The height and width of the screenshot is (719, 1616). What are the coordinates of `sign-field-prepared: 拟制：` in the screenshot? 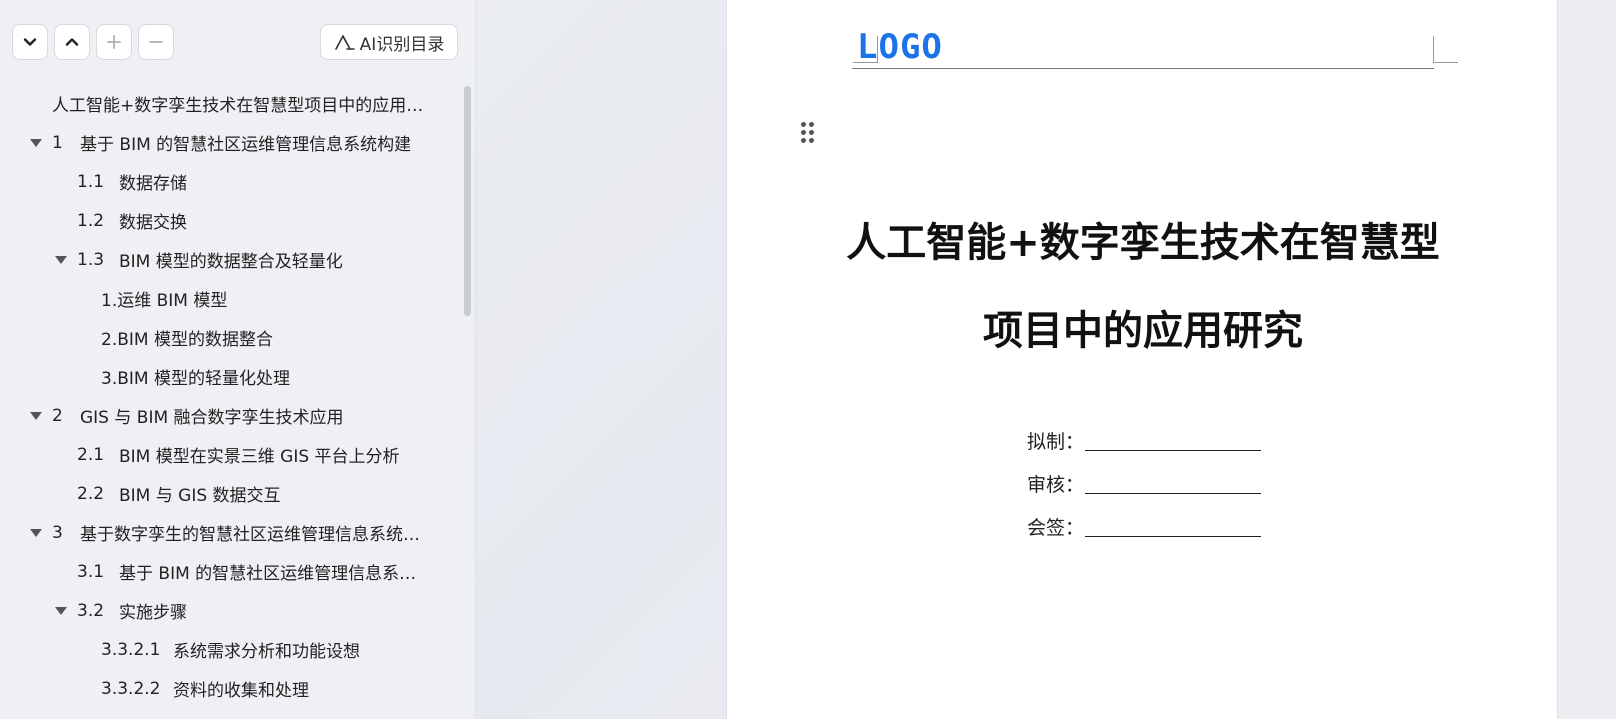 It's located at (1144, 440).